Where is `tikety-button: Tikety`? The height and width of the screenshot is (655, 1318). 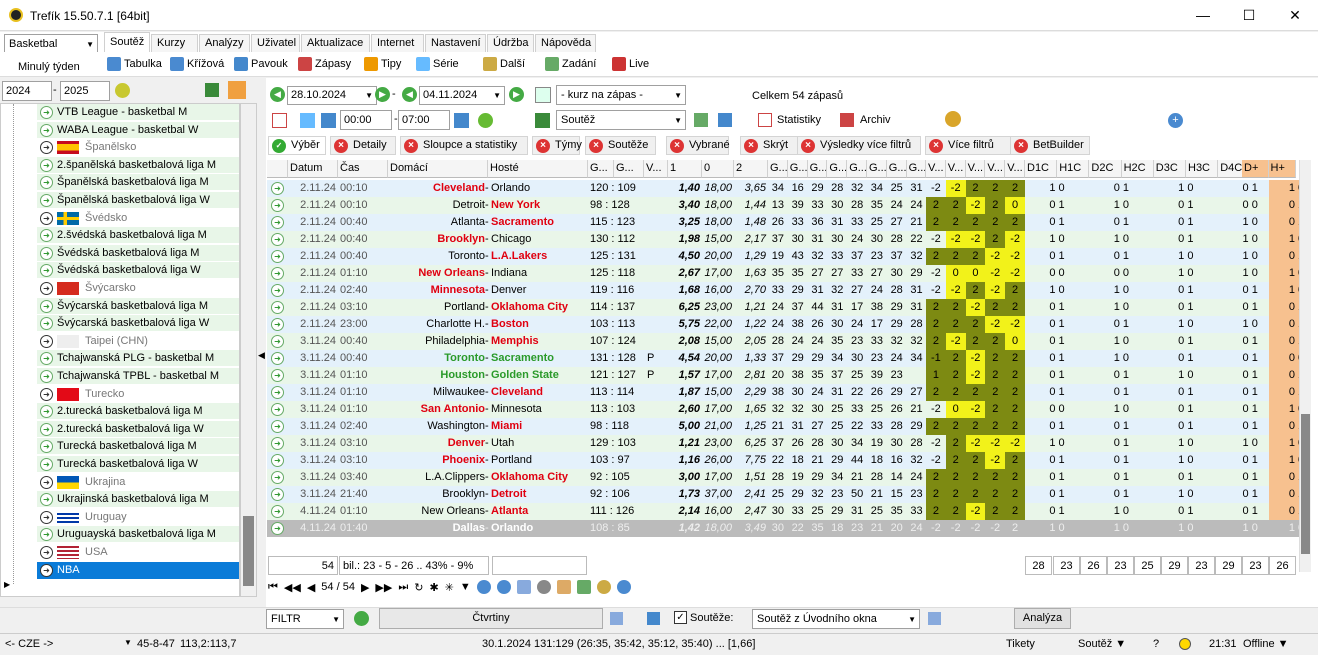
tikety-button: Tikety is located at coordinates (1020, 644).